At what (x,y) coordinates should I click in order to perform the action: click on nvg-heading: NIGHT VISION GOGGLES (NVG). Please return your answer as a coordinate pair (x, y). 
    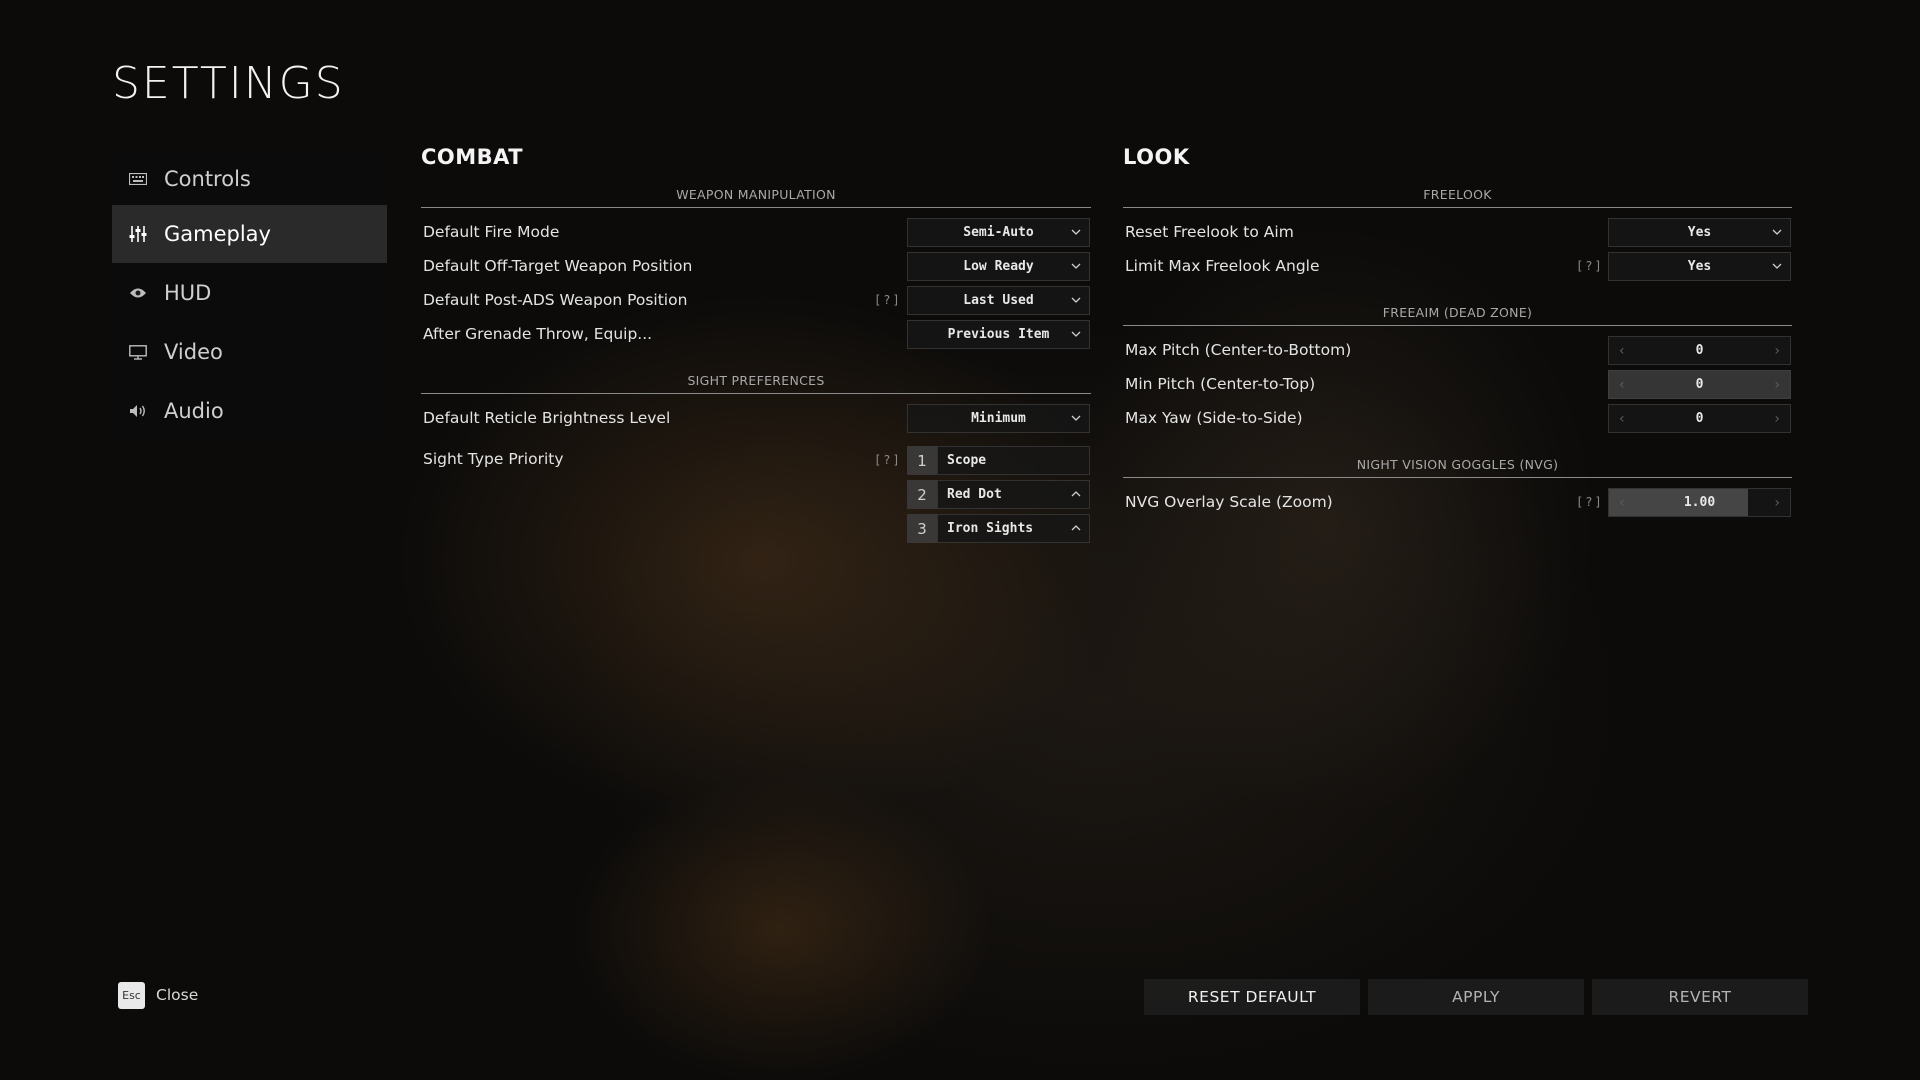
    Looking at the image, I should click on (1457, 464).